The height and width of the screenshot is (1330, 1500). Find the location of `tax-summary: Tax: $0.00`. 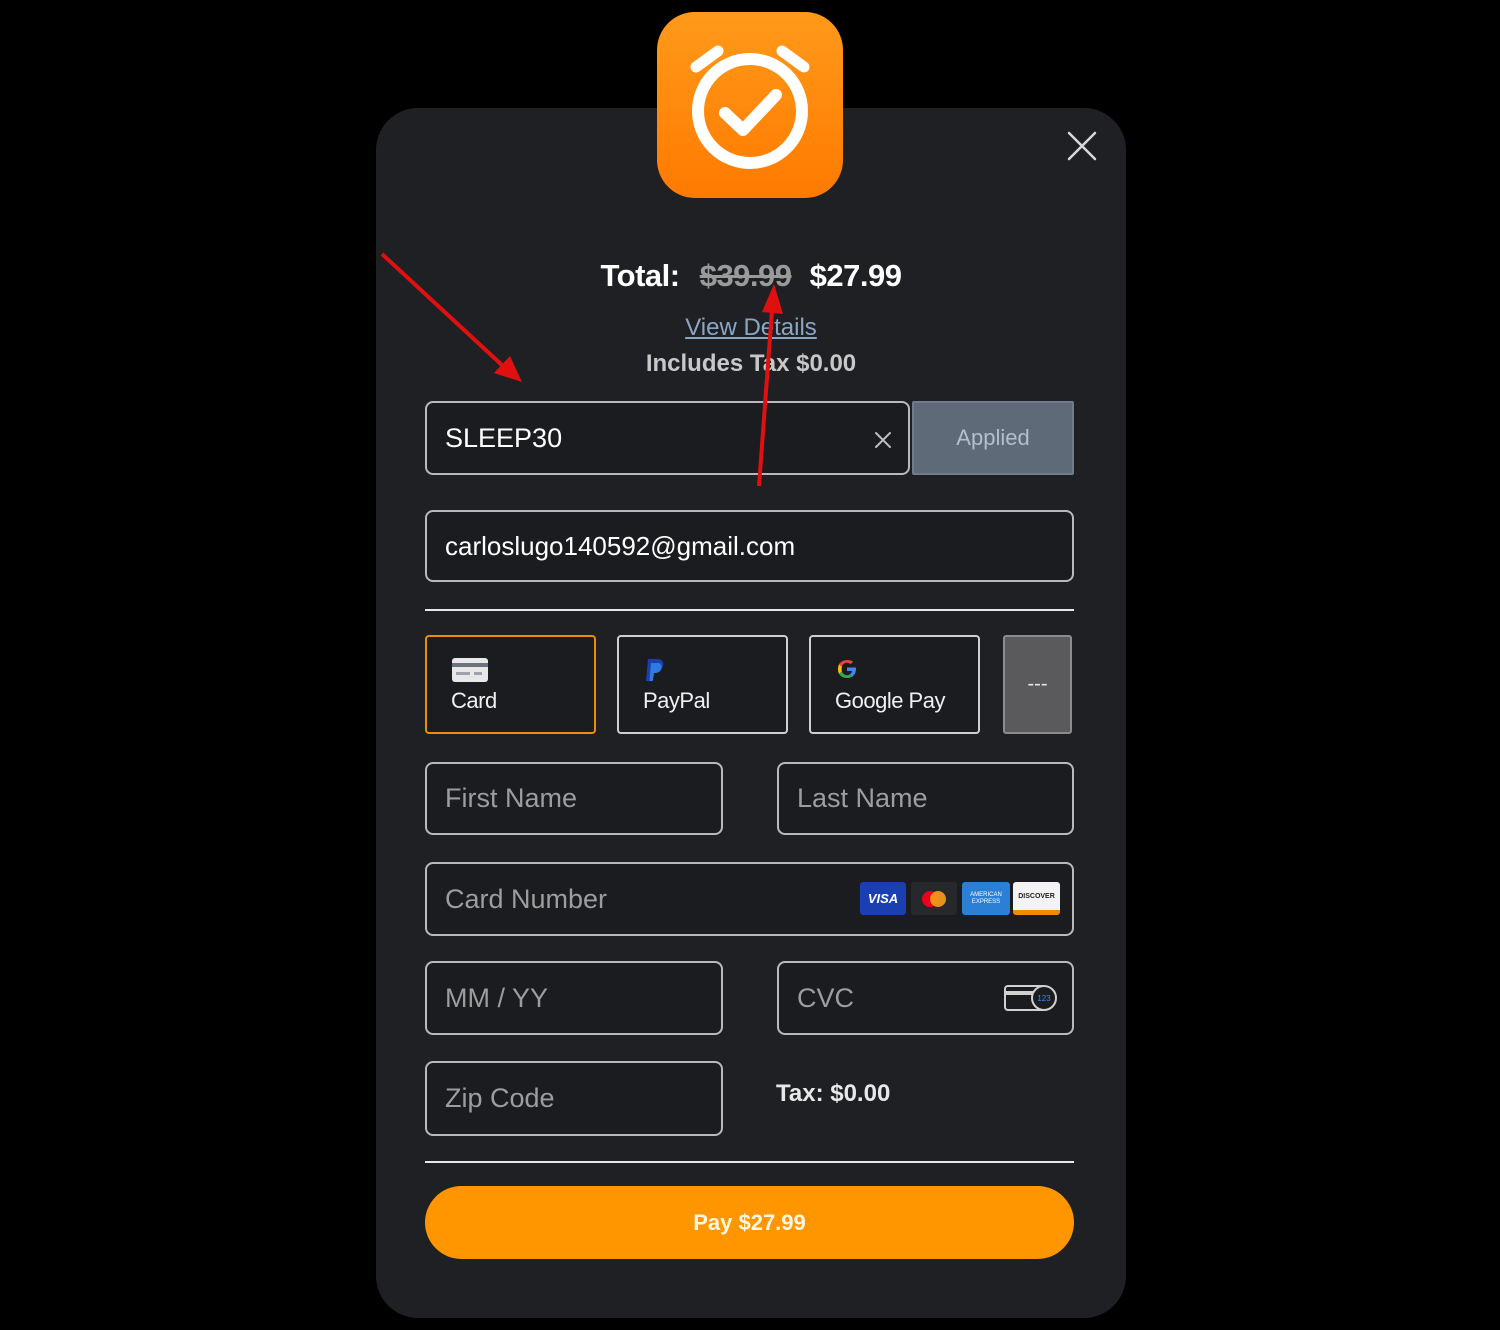

tax-summary: Tax: $0.00 is located at coordinates (833, 1093).